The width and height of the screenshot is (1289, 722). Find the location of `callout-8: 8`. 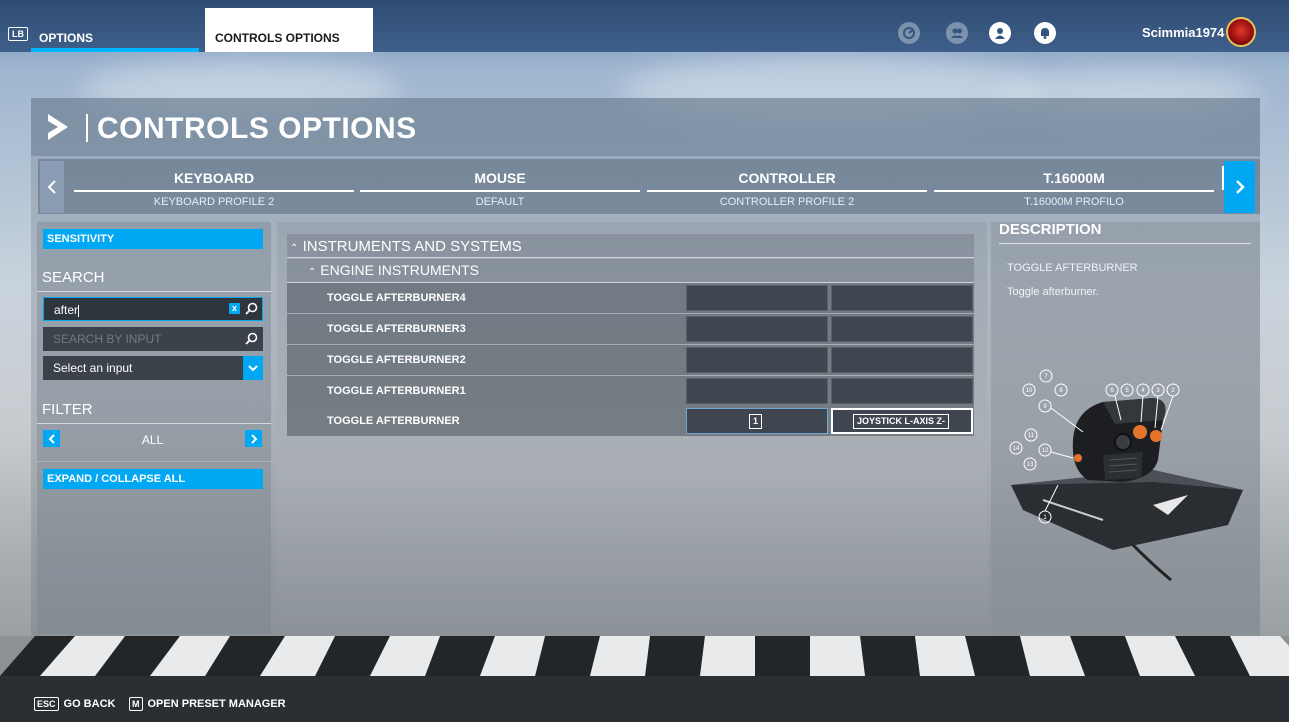

callout-8: 8 is located at coordinates (1061, 391).